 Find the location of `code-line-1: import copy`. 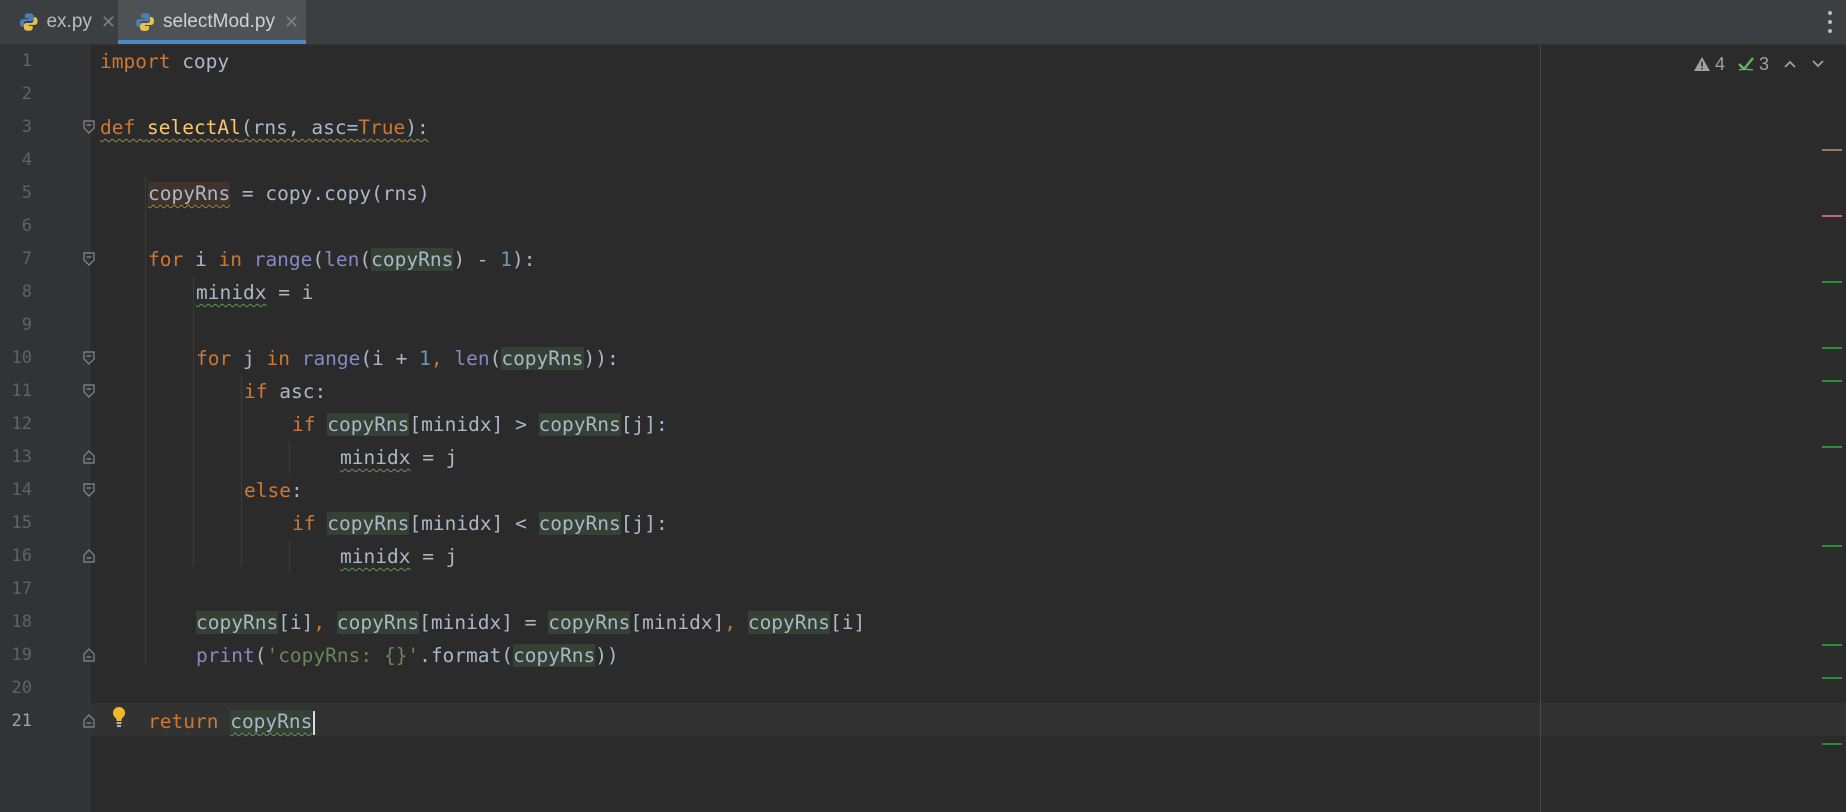

code-line-1: import copy is located at coordinates (164, 61).